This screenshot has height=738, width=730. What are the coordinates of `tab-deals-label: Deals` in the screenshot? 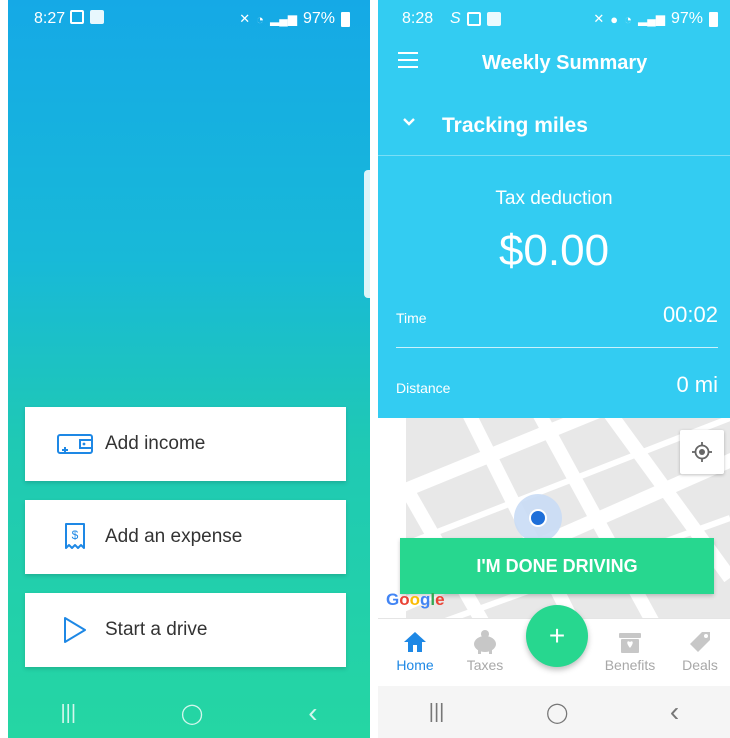 It's located at (700, 665).